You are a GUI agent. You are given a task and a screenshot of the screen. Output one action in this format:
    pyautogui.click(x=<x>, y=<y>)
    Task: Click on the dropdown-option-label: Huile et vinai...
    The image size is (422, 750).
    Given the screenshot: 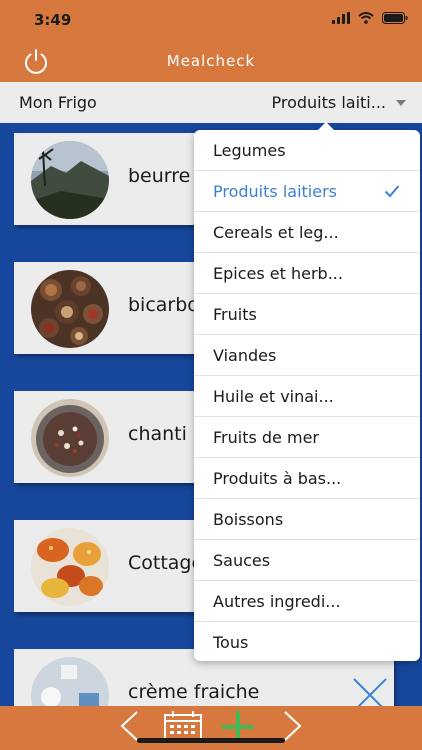 What is the action you would take?
    pyautogui.click(x=273, y=396)
    